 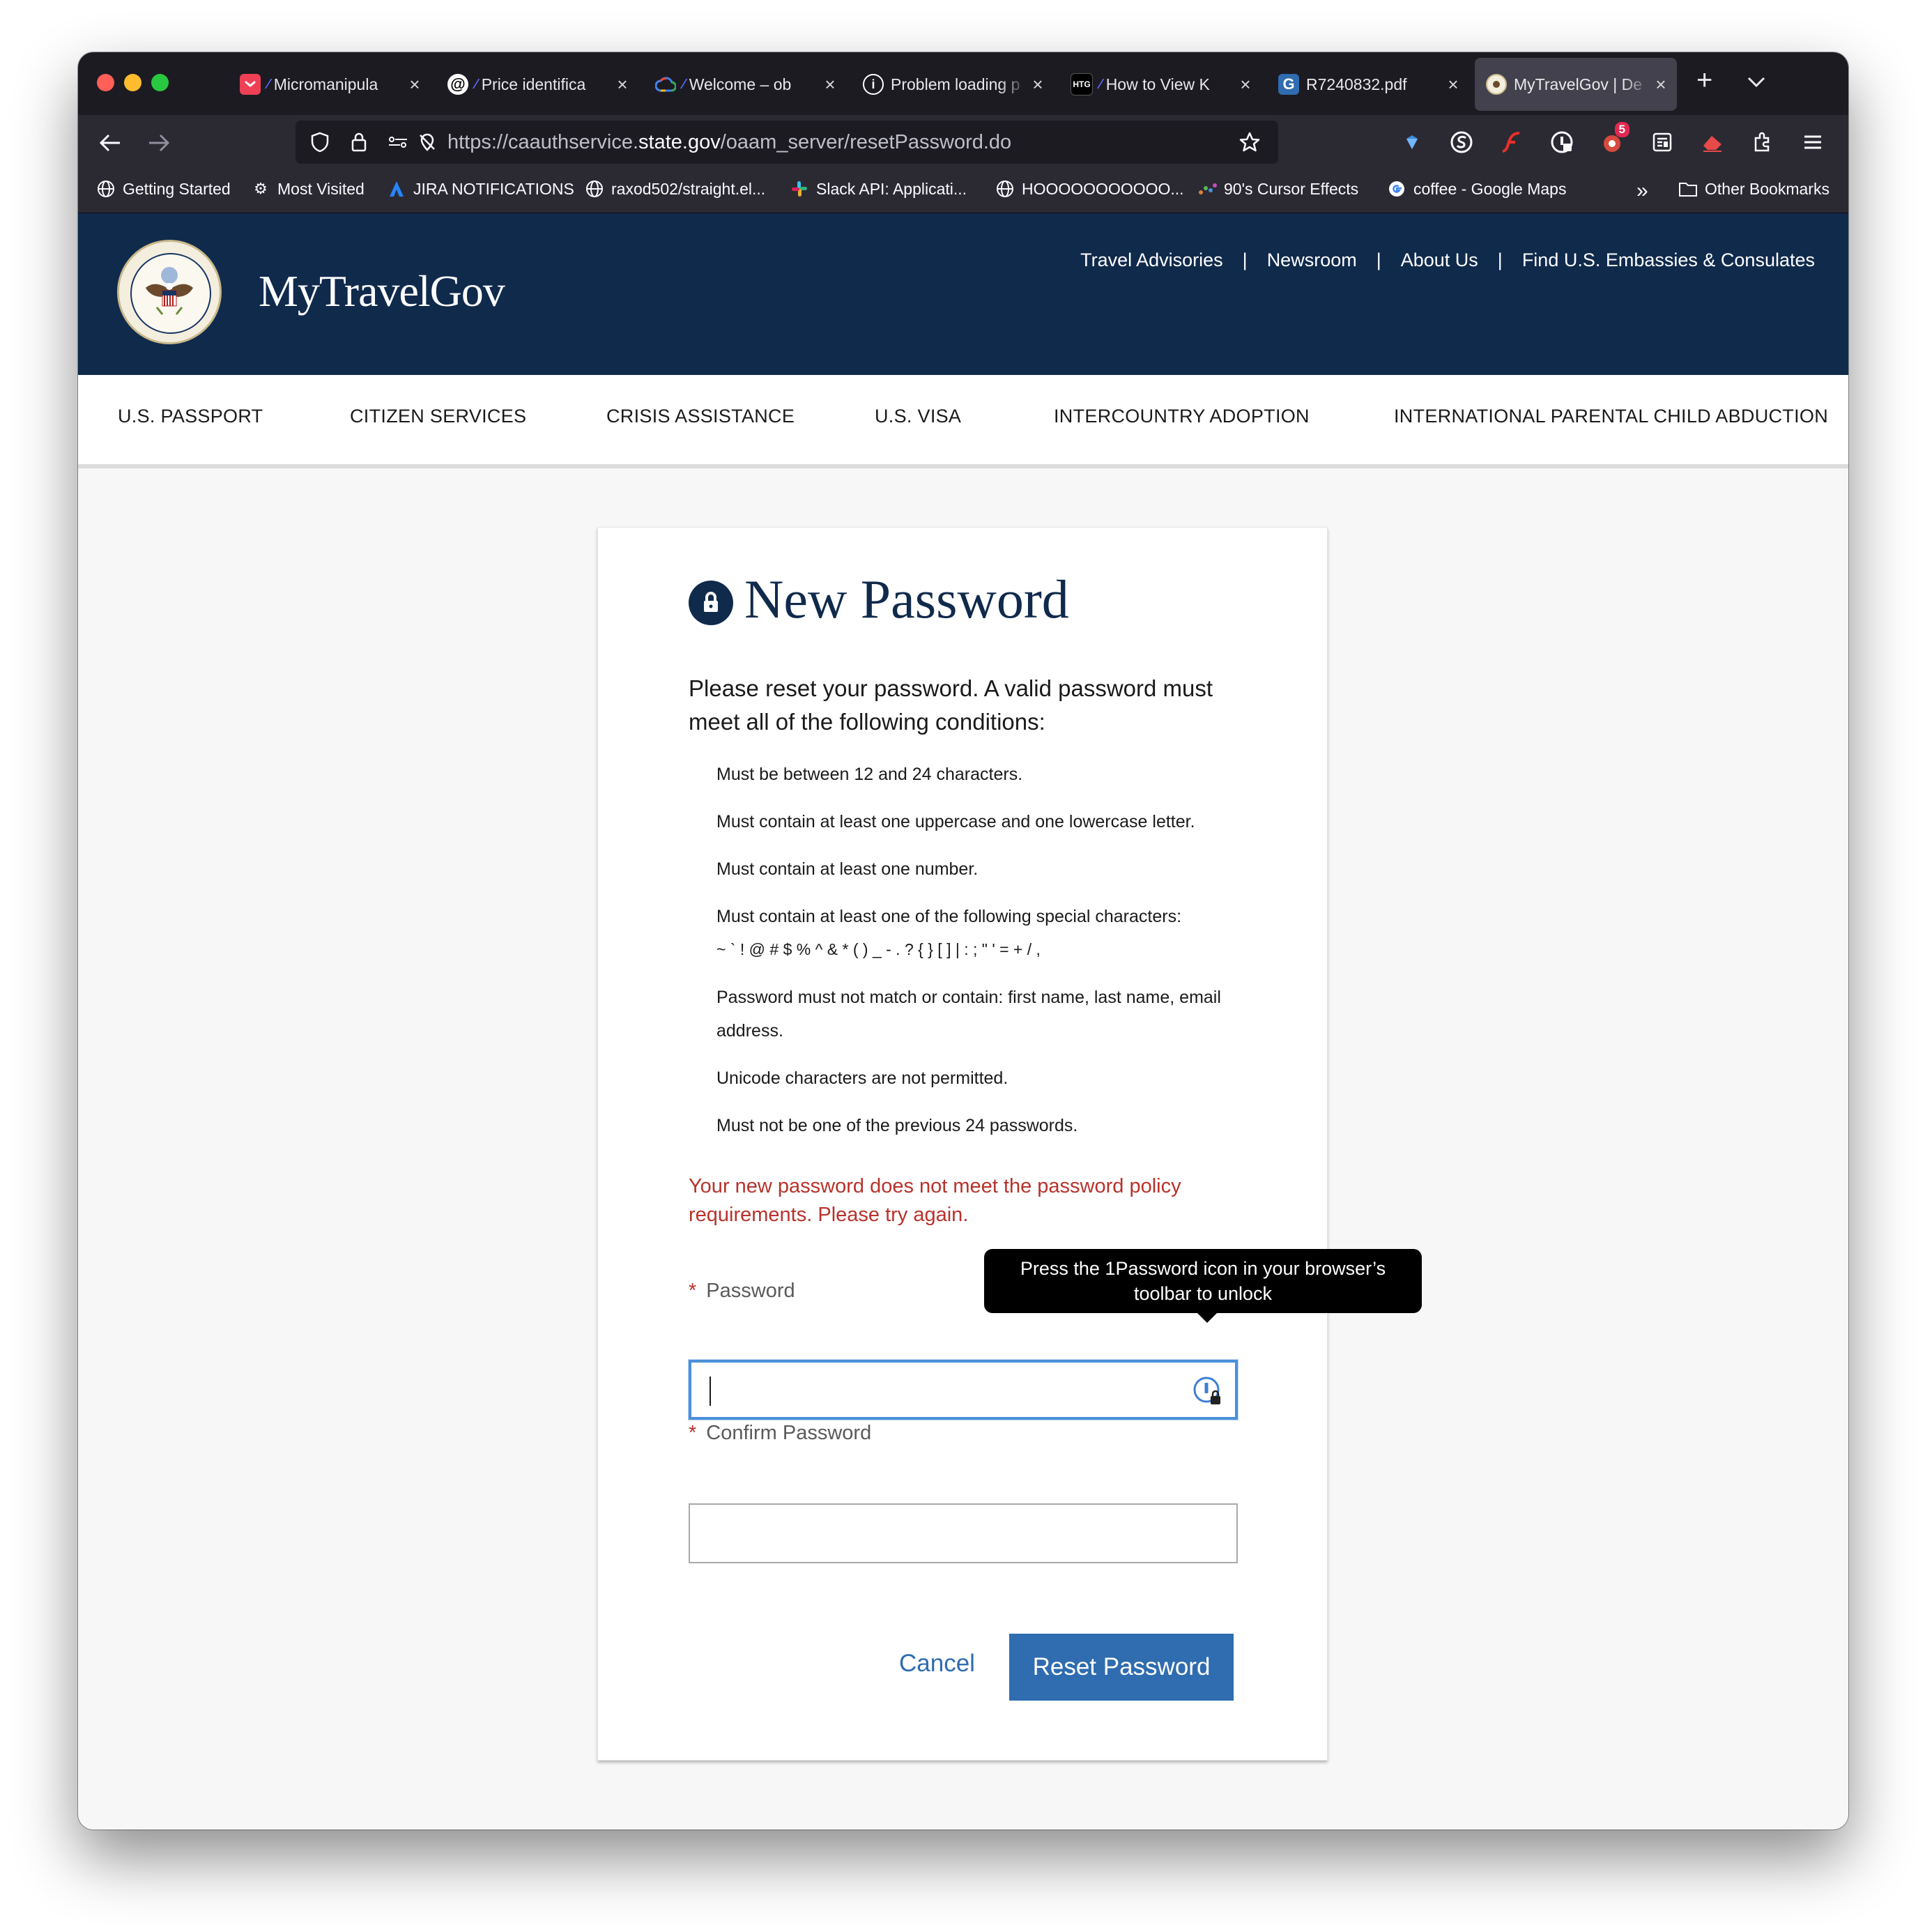 What do you see at coordinates (106, 189) in the screenshot?
I see `globe-icon` at bounding box center [106, 189].